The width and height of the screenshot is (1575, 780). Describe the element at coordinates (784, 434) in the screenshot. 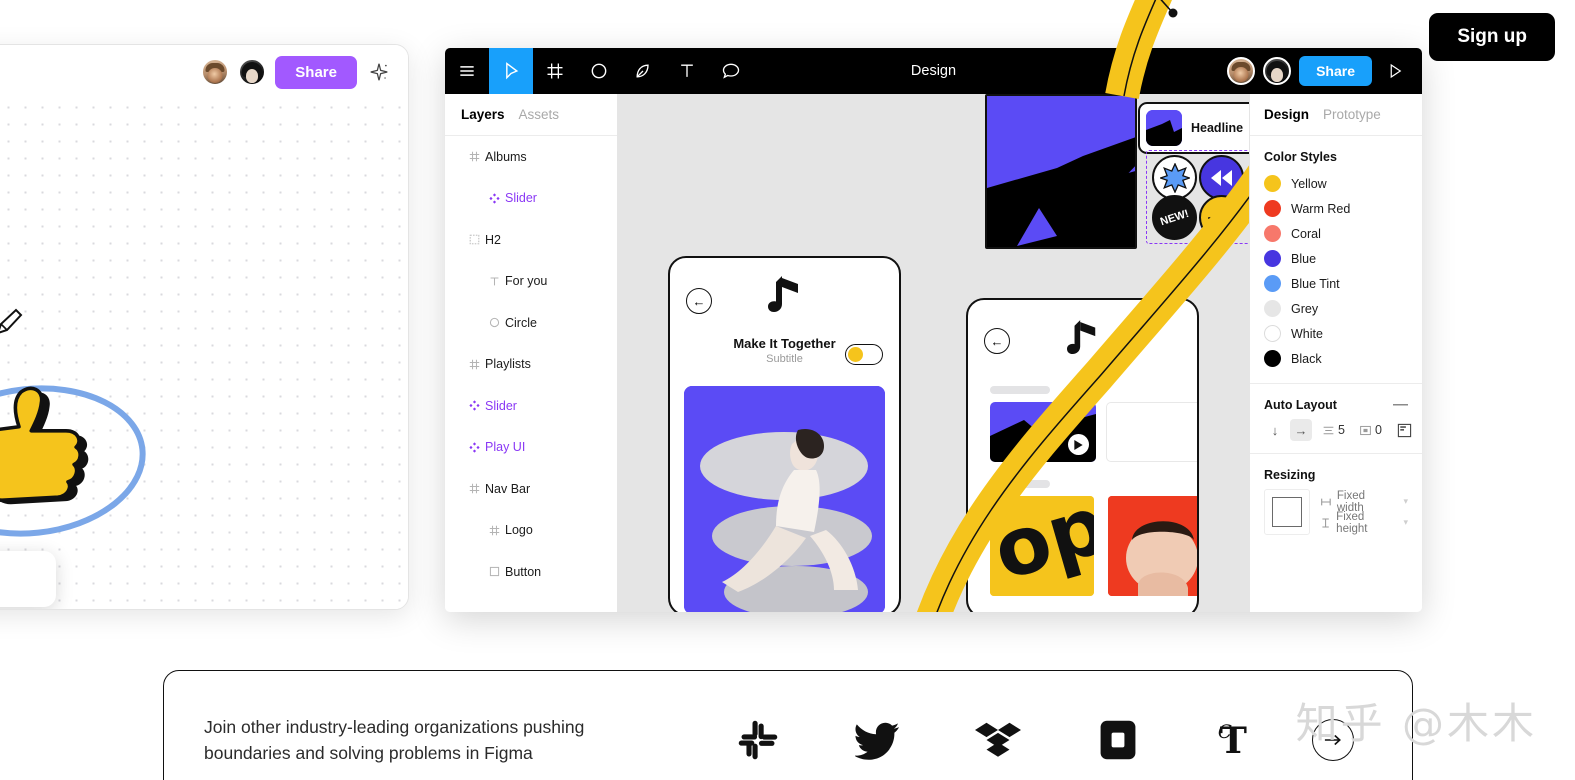

I see `phone-mockup-a: ← Make It Together Subtitle` at that location.